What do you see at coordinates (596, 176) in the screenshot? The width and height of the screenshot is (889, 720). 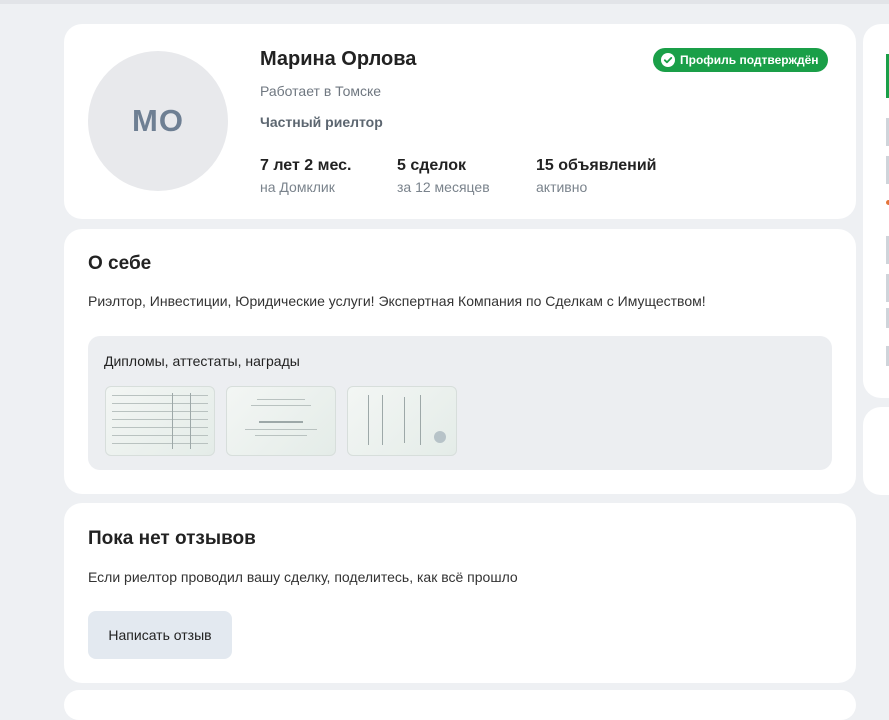 I see `stat-listings: 15 объявлений активно` at bounding box center [596, 176].